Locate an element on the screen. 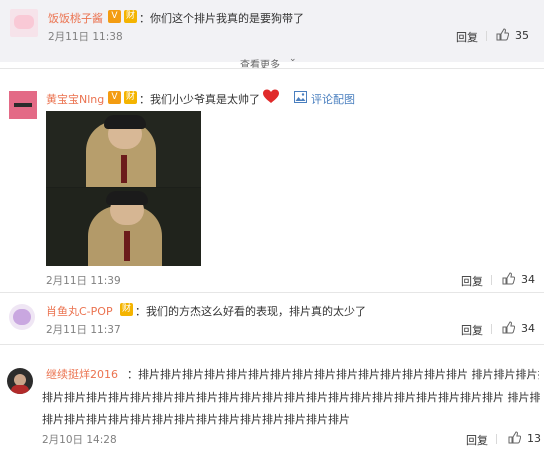  comment-timestamp: 2月11日 11:38 is located at coordinates (85, 37).